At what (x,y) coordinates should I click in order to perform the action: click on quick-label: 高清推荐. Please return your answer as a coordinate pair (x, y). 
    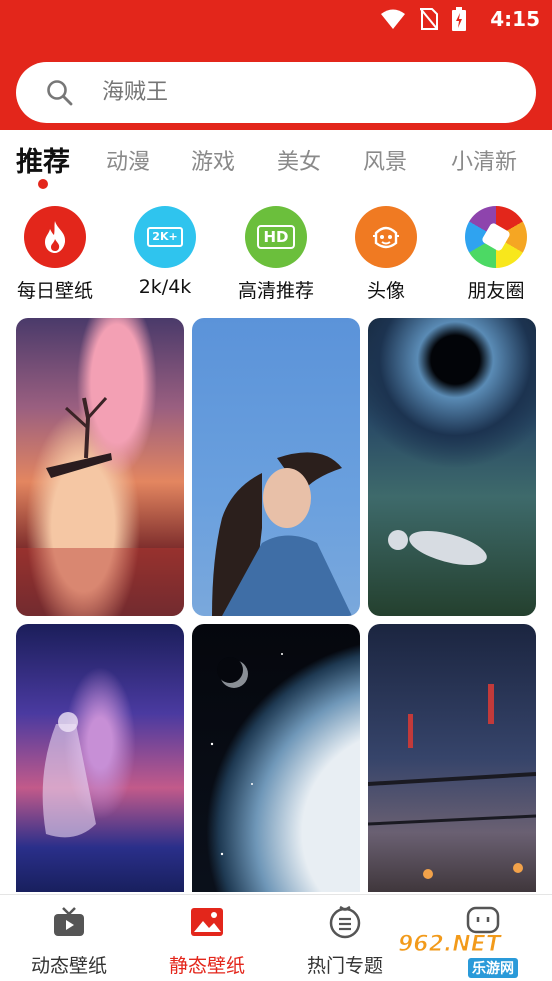
    Looking at the image, I should click on (275, 291).